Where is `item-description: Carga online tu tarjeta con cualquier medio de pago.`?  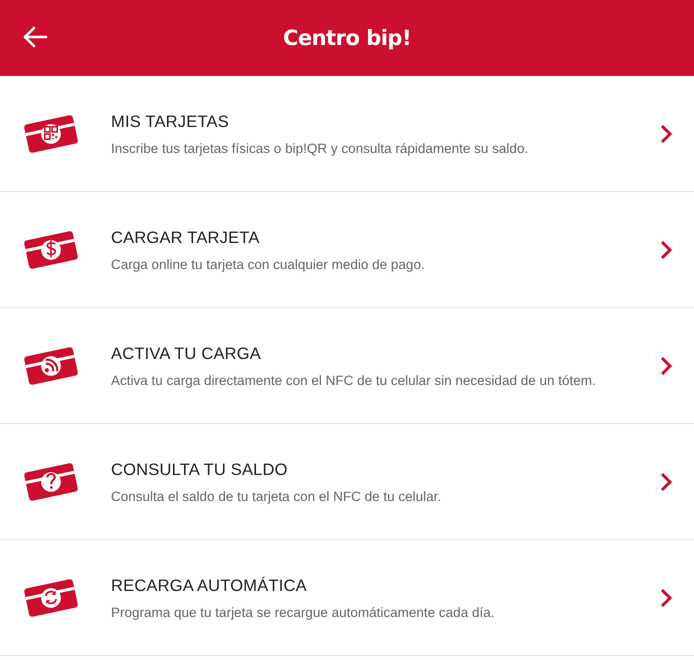
item-description: Carga online tu tarjeta con cualquier medio de pago. is located at coordinates (268, 264).